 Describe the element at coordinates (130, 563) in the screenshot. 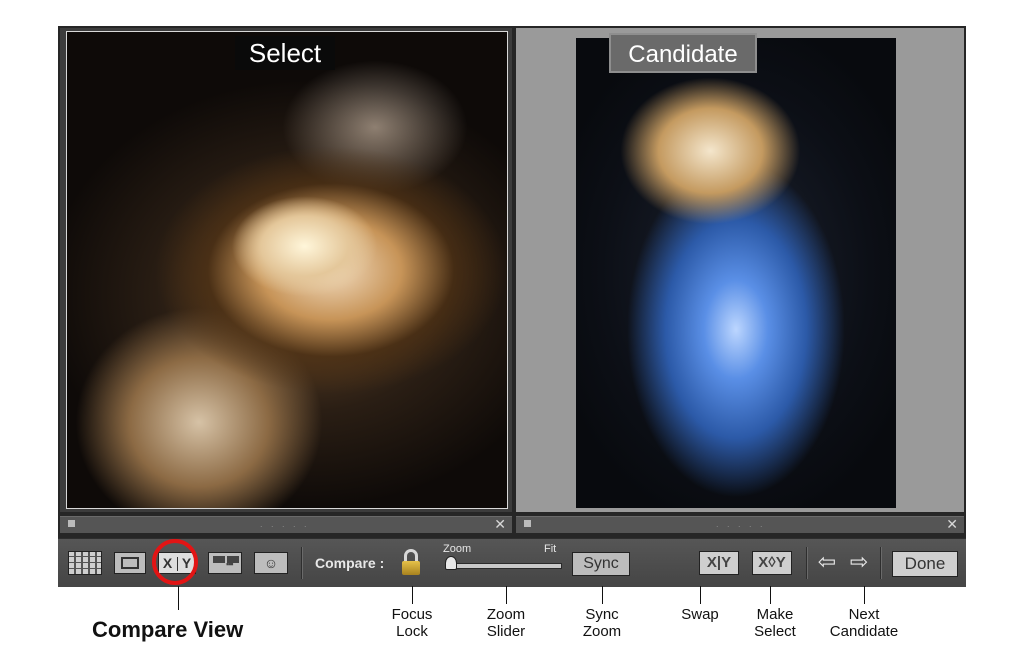

I see `loupe-view-icon` at that location.